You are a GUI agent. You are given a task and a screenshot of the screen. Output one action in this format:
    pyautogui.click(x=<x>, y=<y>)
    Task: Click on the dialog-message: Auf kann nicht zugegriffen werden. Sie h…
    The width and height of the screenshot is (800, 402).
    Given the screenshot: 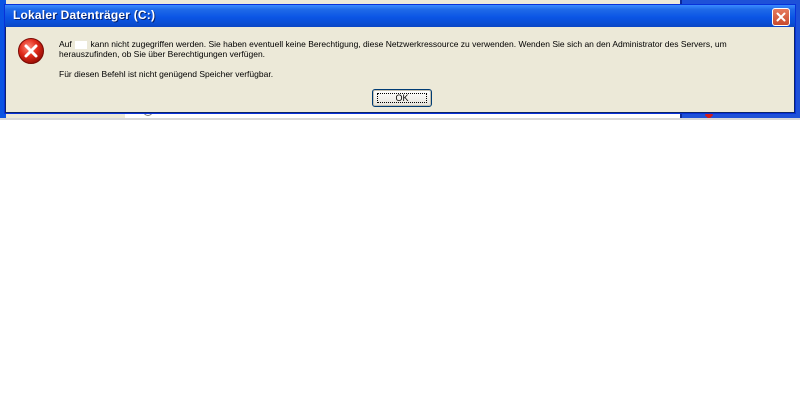 What is the action you would take?
    pyautogui.click(x=424, y=59)
    